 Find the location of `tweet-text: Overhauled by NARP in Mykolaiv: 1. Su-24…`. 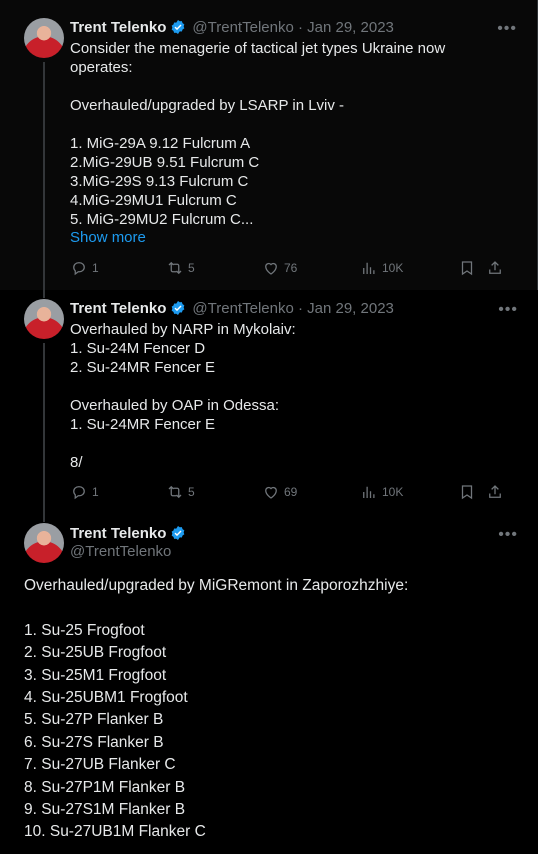

tweet-text: Overhauled by NARP in Mykolaiv: 1. Su-24… is located at coordinates (183, 396).